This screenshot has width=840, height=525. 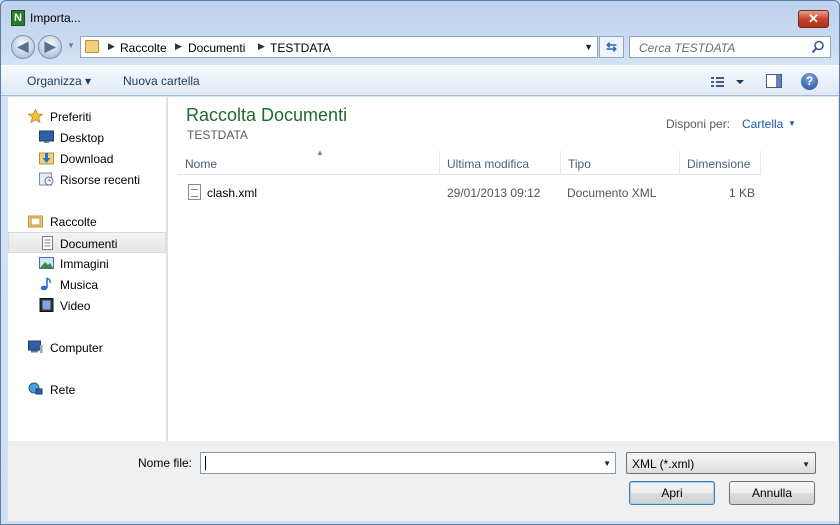 I want to click on nav-item-computer: Computer, so click(x=87, y=347).